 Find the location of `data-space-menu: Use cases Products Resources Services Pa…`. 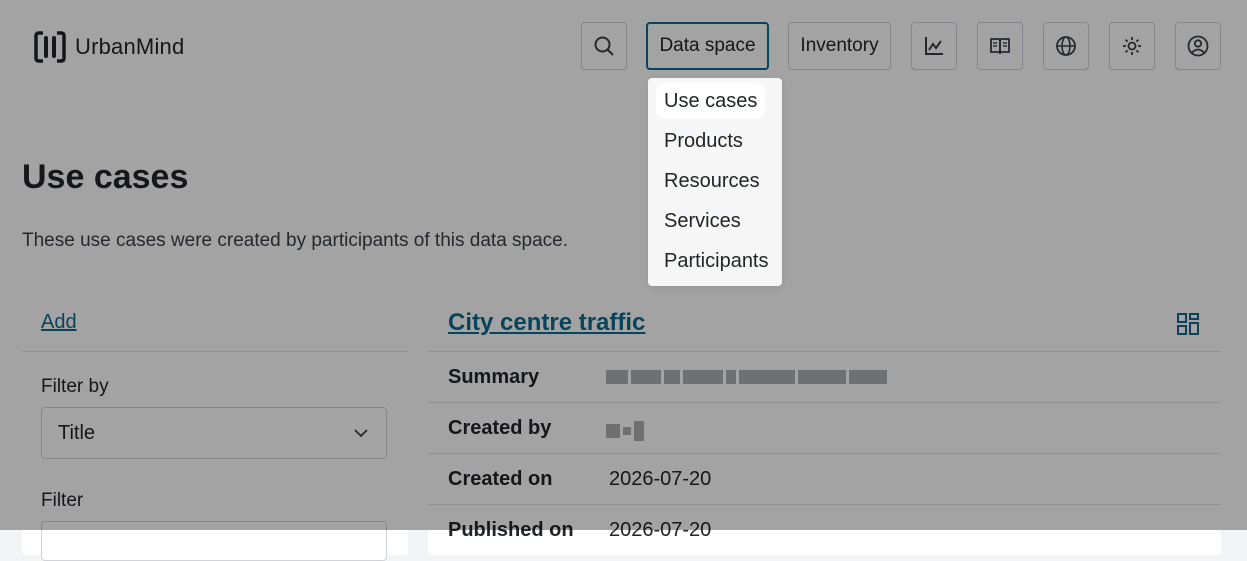

data-space-menu: Use cases Products Resources Services Pa… is located at coordinates (715, 182).